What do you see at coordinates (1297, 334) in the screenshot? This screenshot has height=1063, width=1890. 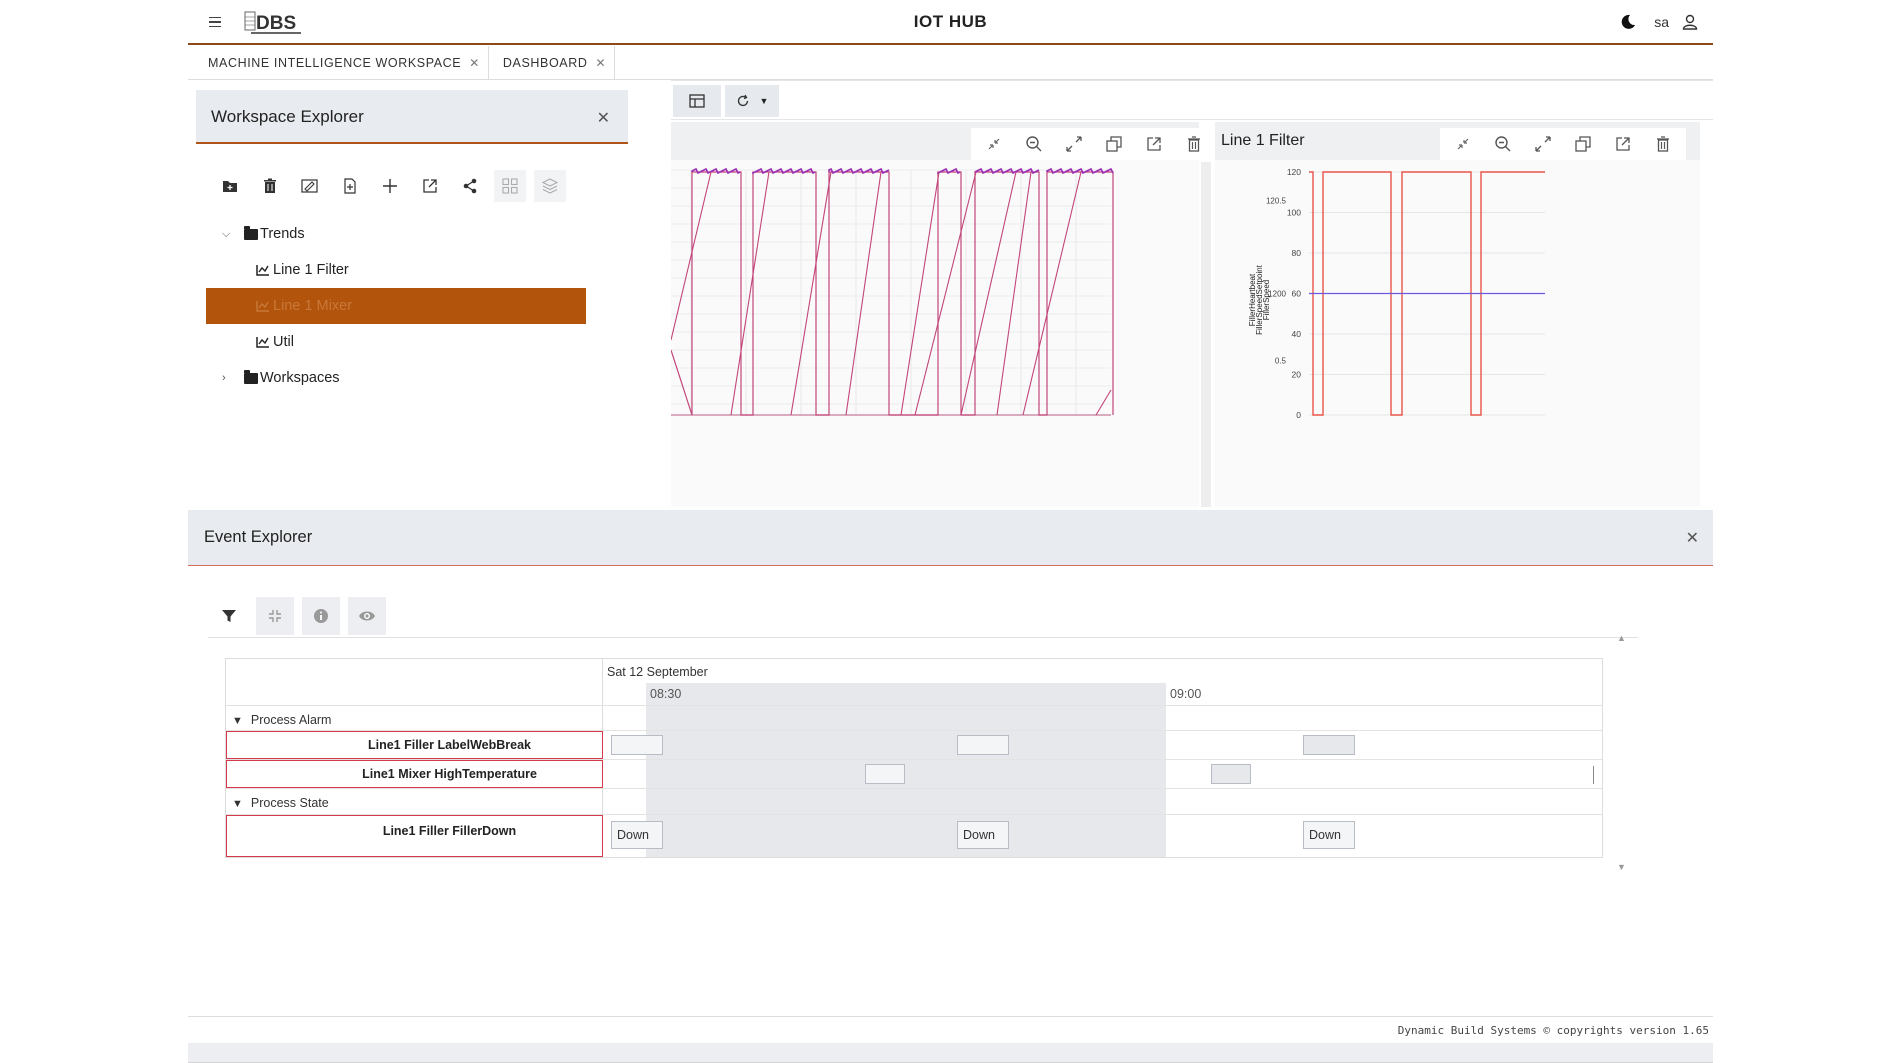 I see `y-tick-label: 40` at bounding box center [1297, 334].